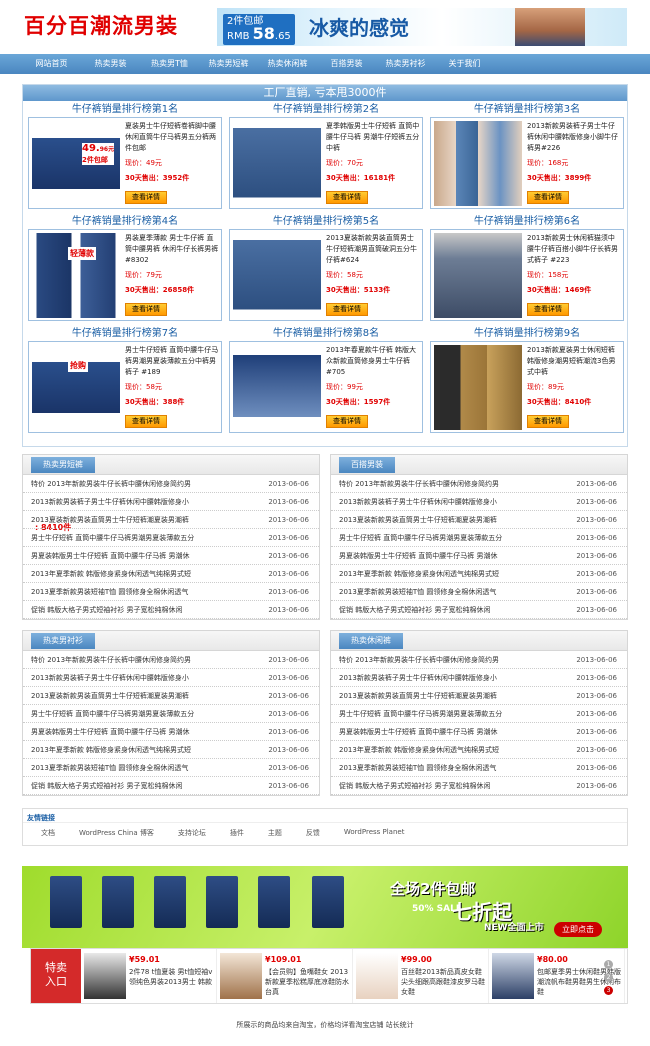 The width and height of the screenshot is (650, 1046). Describe the element at coordinates (608, 990) in the screenshot. I see `pagination-dot: 3` at that location.